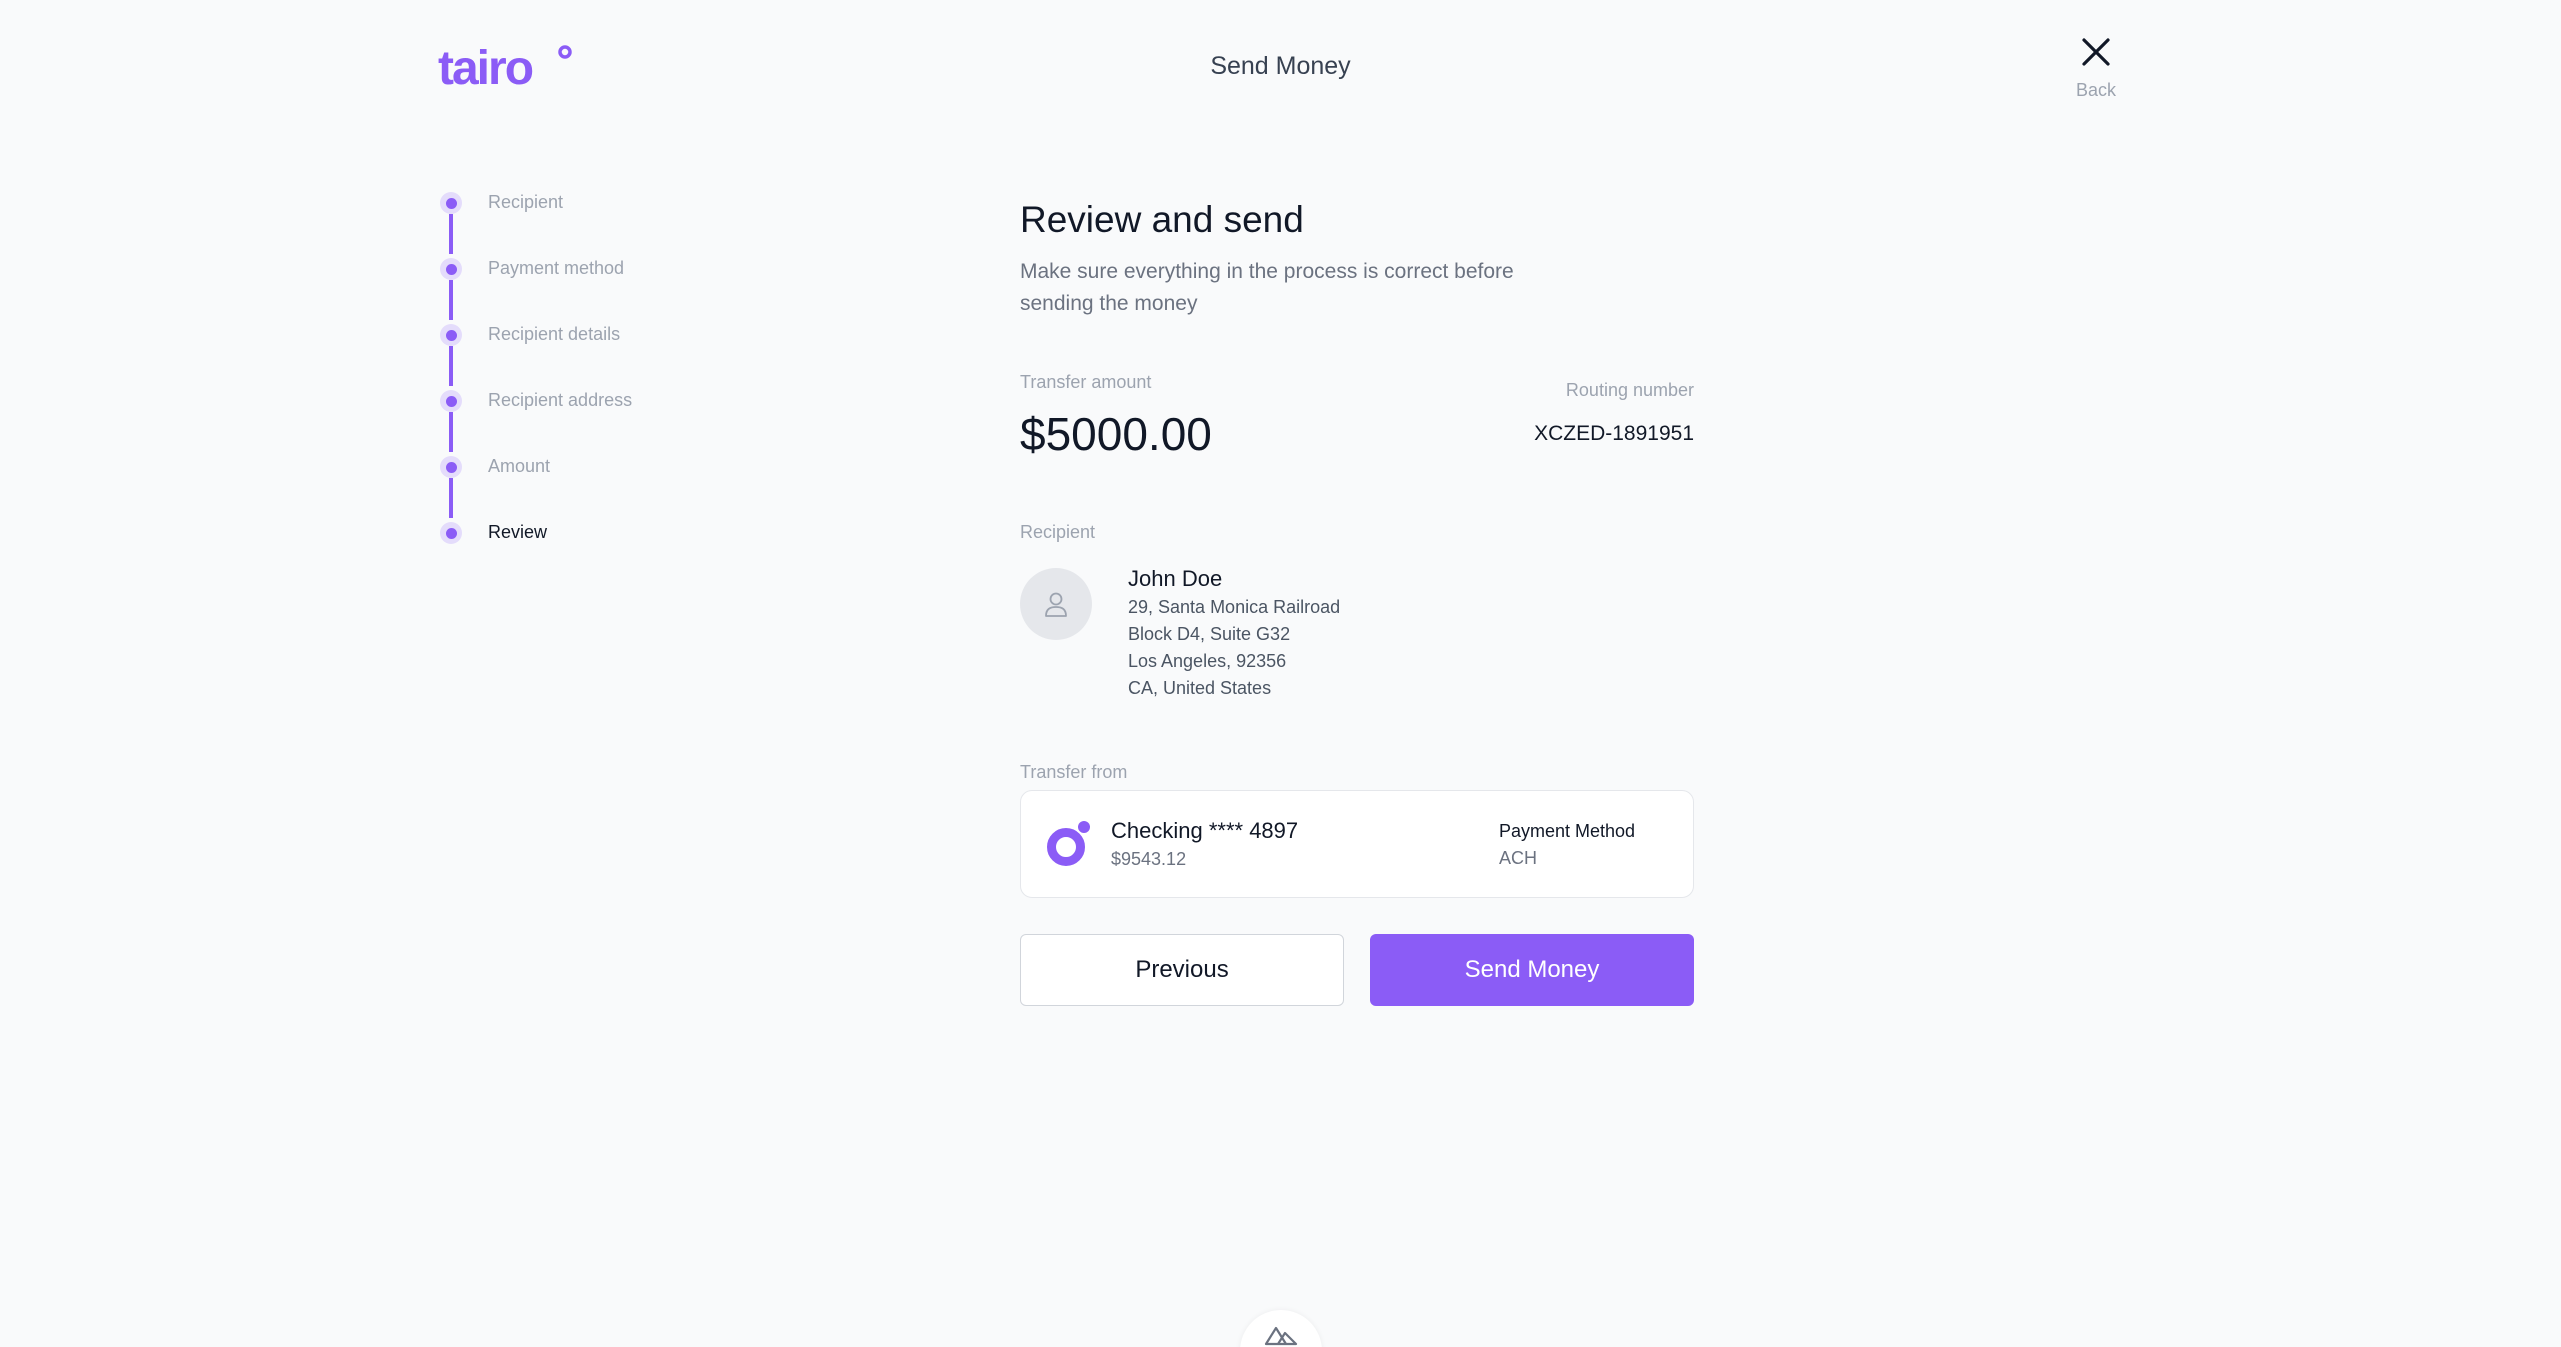  Describe the element at coordinates (1629, 390) in the screenshot. I see `routing-number-label: Routing number` at that location.